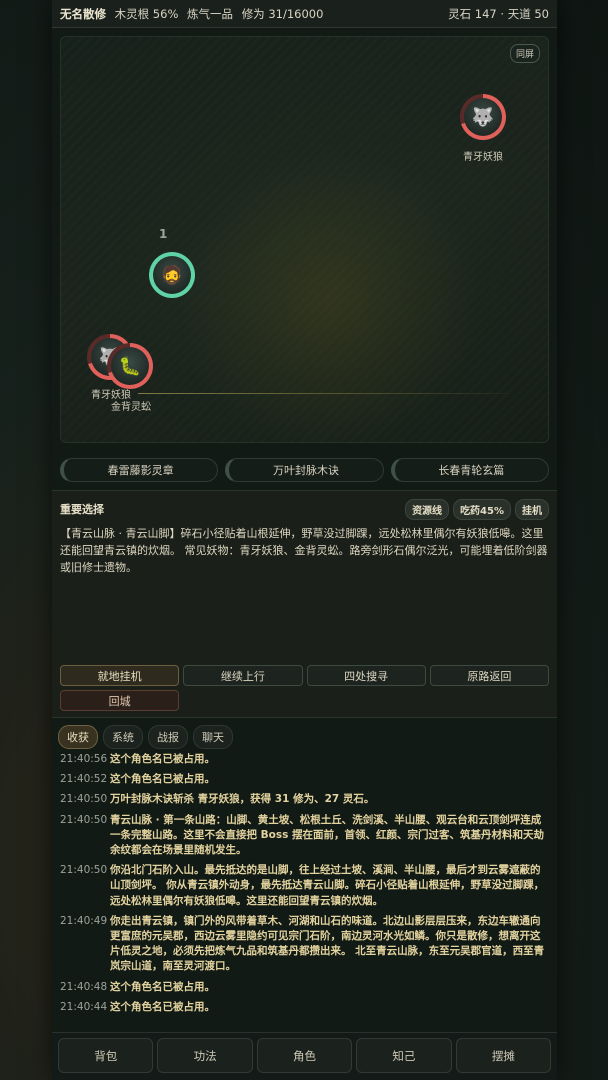  Describe the element at coordinates (498, 13) in the screenshot. I see `resources: 灵石 147 · 天道 50` at that location.